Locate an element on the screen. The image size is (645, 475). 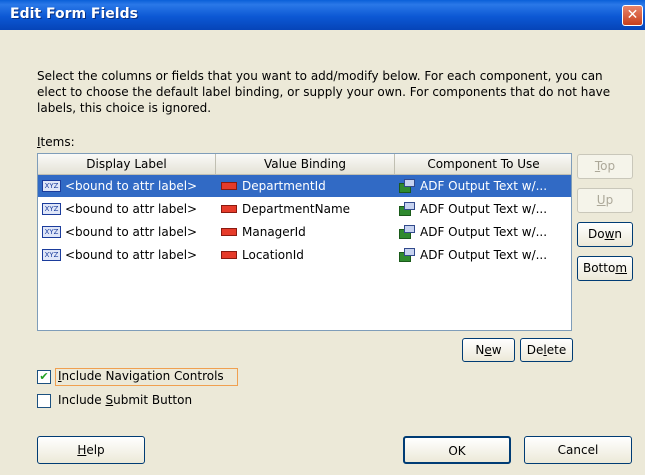
title-bar: Edit Form Fields ✕ is located at coordinates (322, 15).